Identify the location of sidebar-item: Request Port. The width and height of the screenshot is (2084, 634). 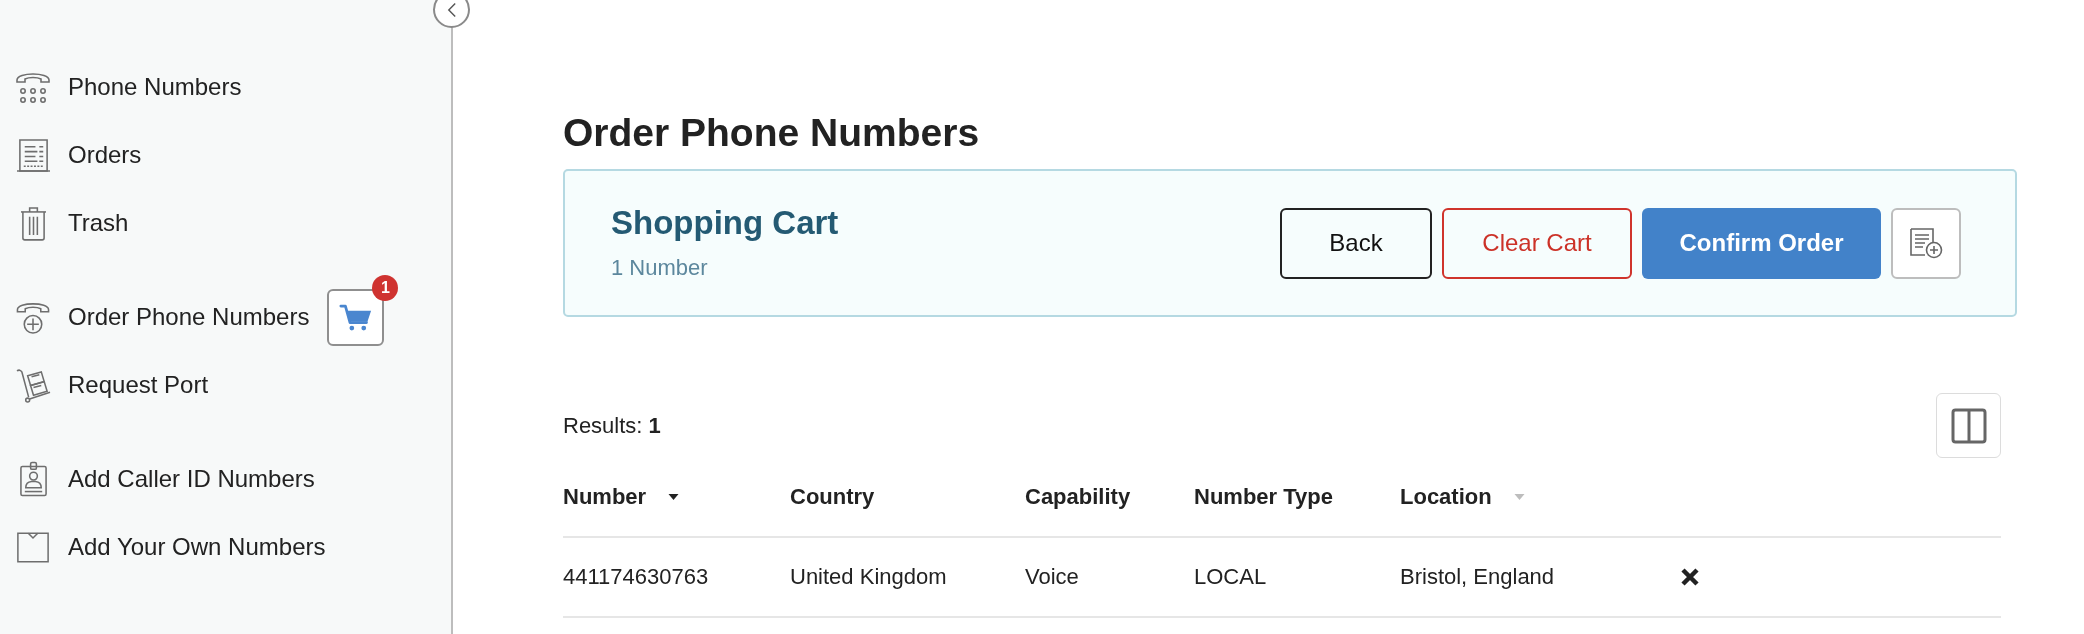
(112, 385).